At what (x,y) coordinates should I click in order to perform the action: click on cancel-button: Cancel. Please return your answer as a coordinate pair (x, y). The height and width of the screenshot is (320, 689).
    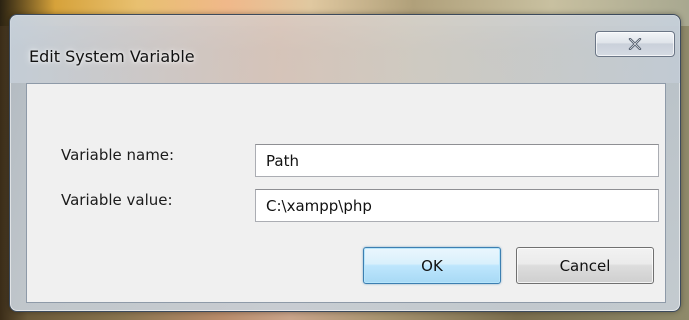
    Looking at the image, I should click on (585, 265).